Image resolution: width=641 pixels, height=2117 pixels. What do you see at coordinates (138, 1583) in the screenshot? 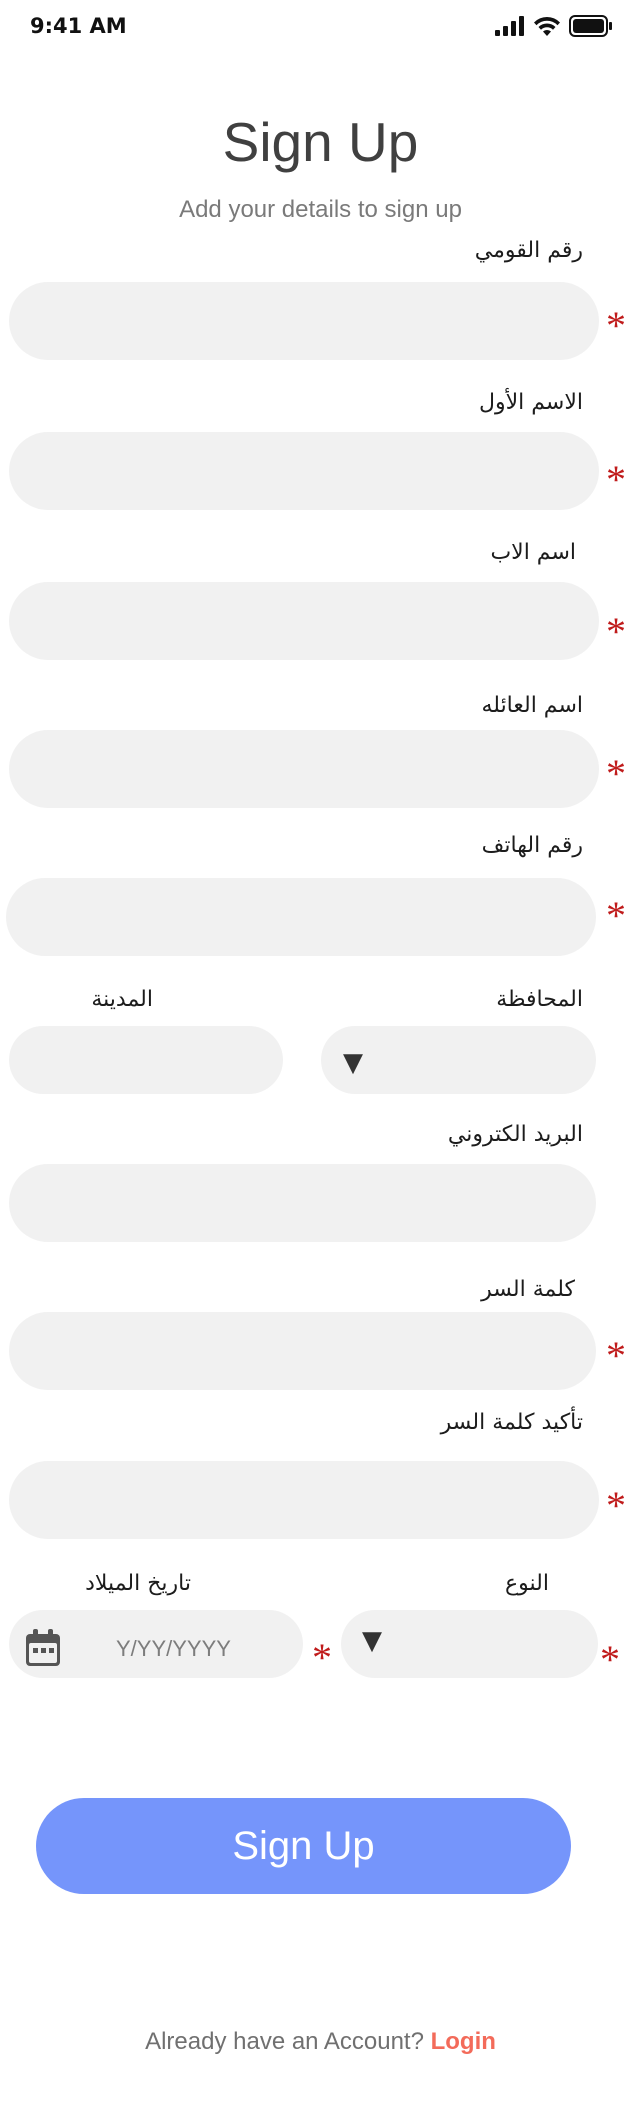
I see `birth-date-label: تاريخ الميلاد` at bounding box center [138, 1583].